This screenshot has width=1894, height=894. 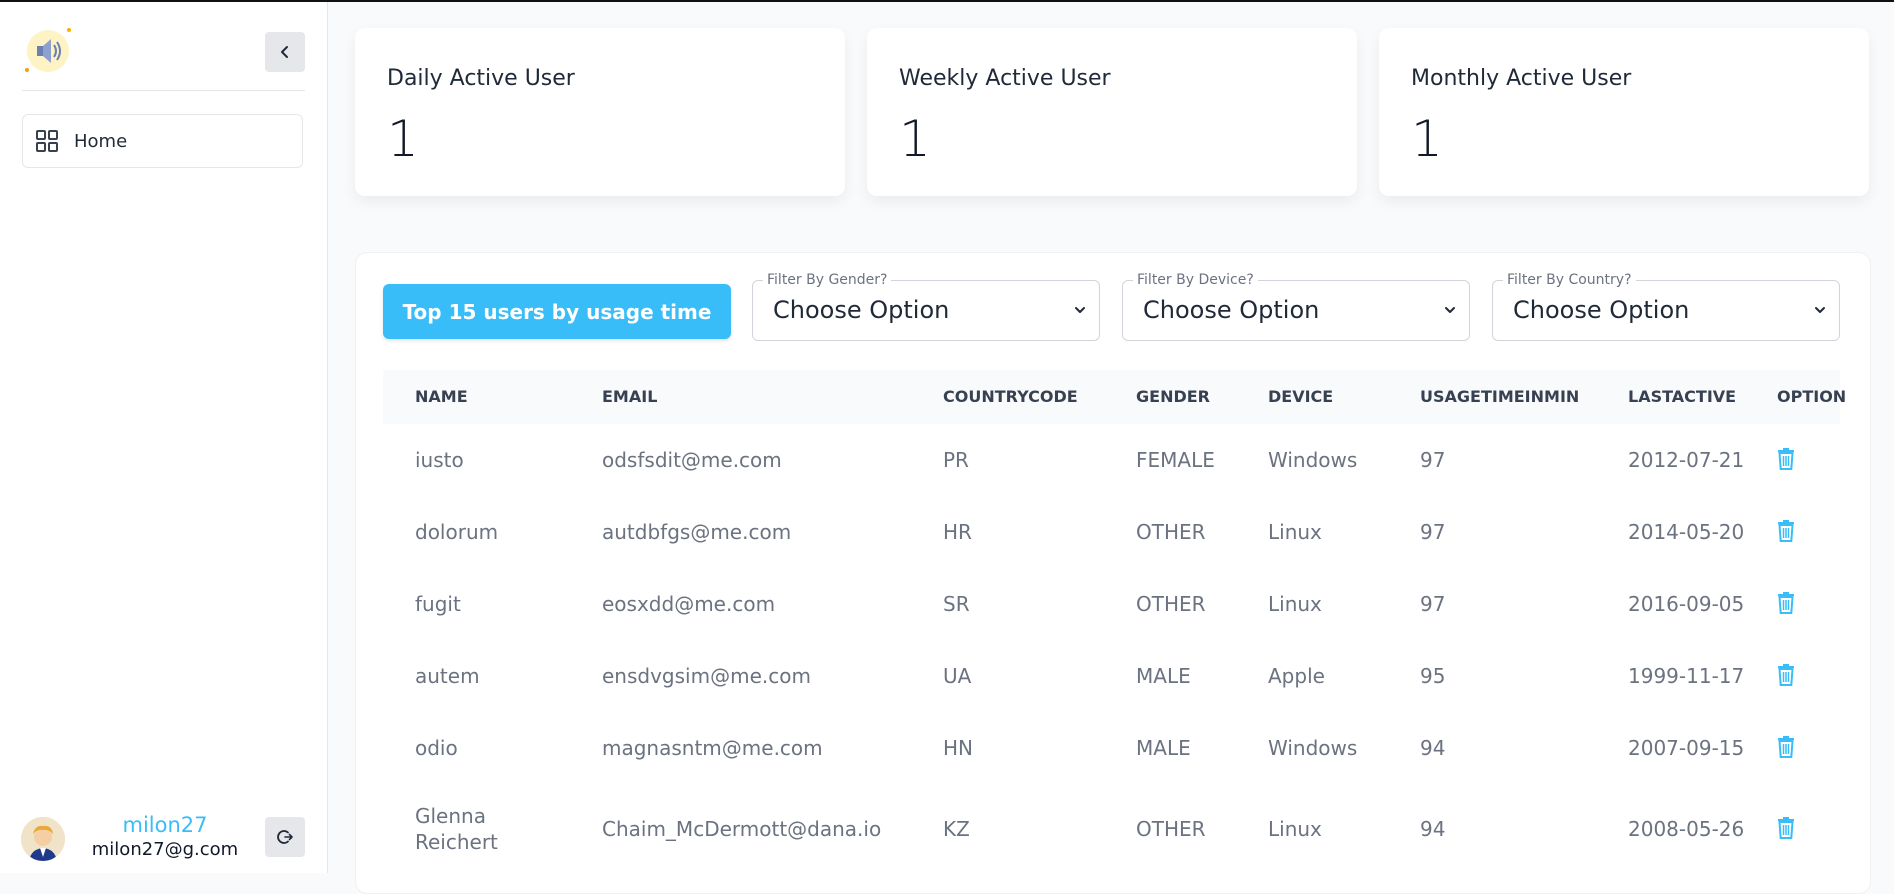 I want to click on cell-countrycode: SR, so click(x=956, y=604).